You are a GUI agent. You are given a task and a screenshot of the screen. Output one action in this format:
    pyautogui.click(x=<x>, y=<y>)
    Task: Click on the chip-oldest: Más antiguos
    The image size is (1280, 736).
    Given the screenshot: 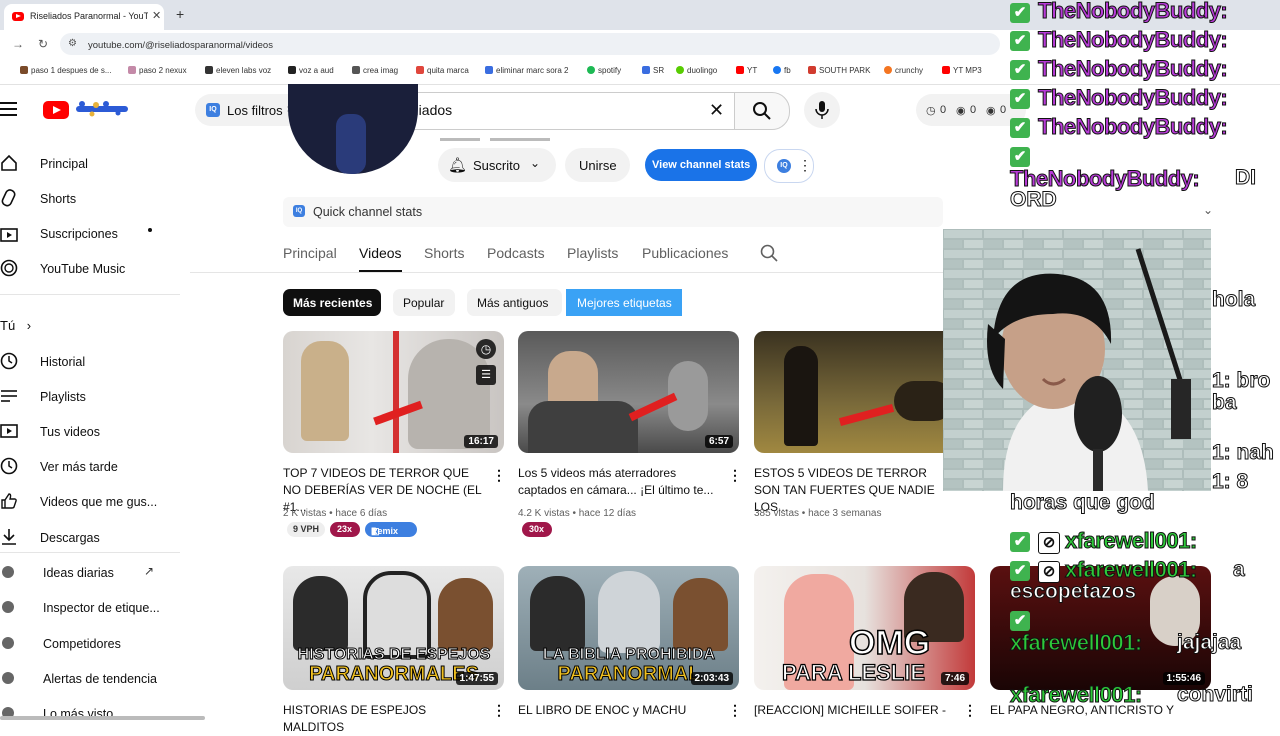 What is the action you would take?
    pyautogui.click(x=514, y=302)
    